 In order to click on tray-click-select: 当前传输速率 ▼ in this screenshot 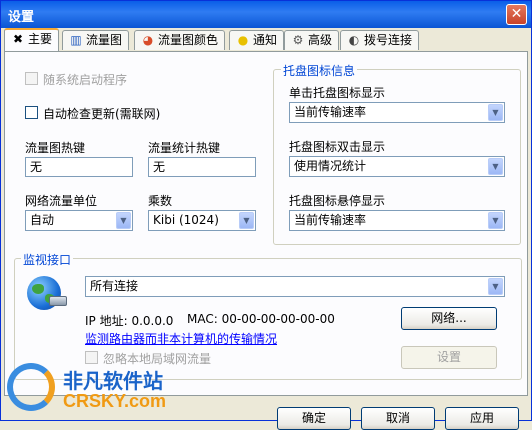, I will do `click(397, 112)`.